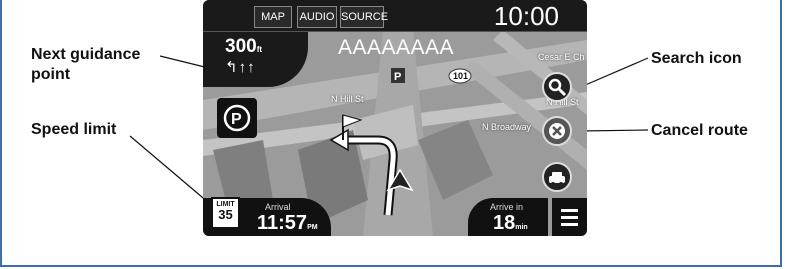 This screenshot has height=269, width=785. What do you see at coordinates (507, 207) in the screenshot?
I see `arrive-in-label: Arrive in` at bounding box center [507, 207].